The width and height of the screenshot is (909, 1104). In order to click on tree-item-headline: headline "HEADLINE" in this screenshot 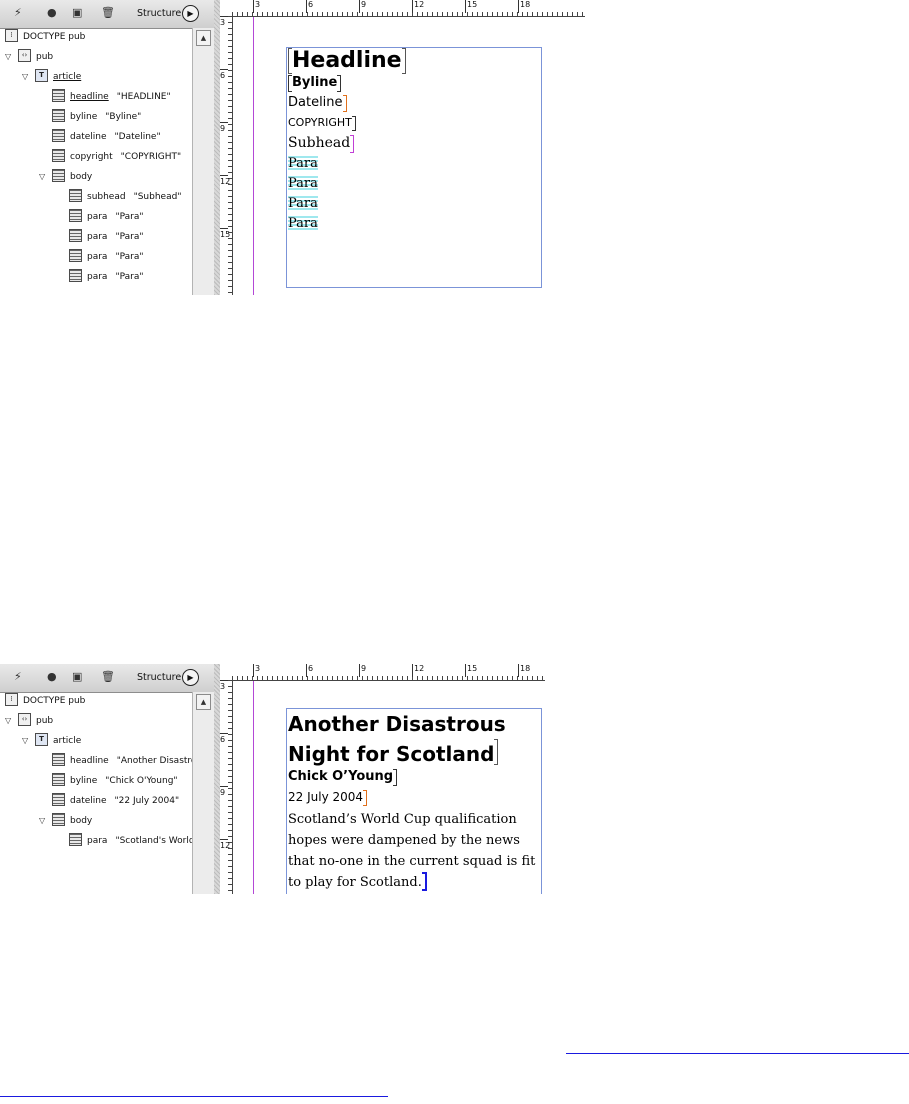, I will do `click(105, 97)`.